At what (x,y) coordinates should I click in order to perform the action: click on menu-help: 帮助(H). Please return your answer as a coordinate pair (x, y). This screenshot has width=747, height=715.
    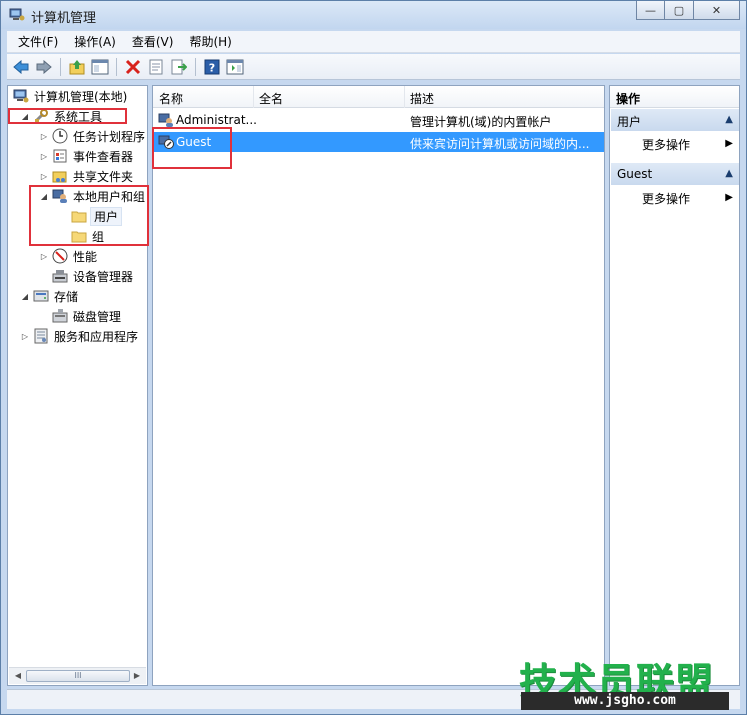
    Looking at the image, I should click on (210, 41).